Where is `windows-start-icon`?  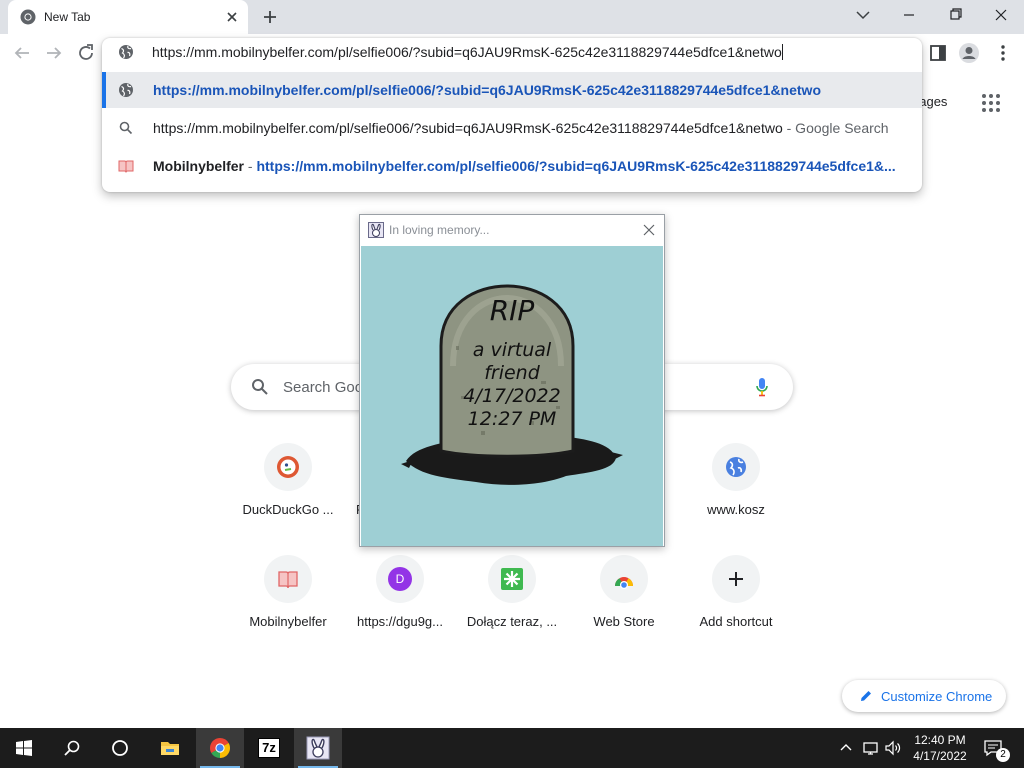
windows-start-icon is located at coordinates (24, 748).